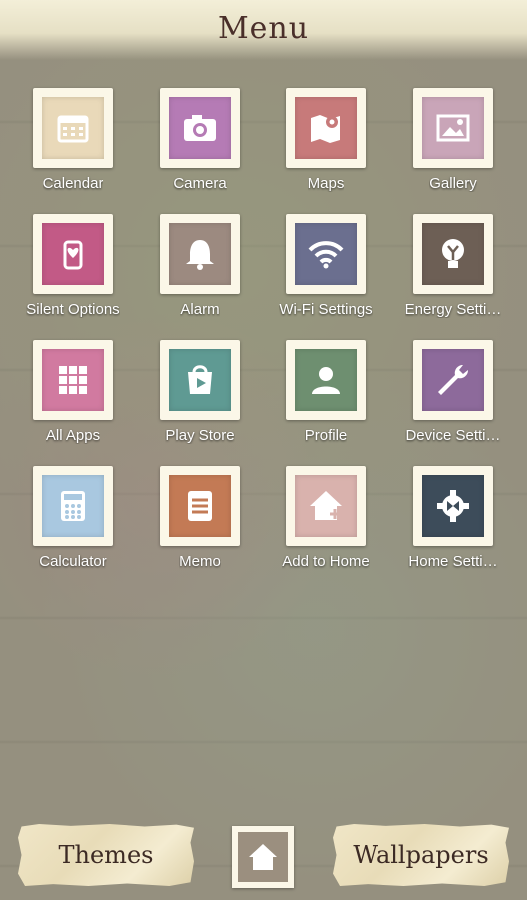  I want to click on play-store-icon, so click(200, 380).